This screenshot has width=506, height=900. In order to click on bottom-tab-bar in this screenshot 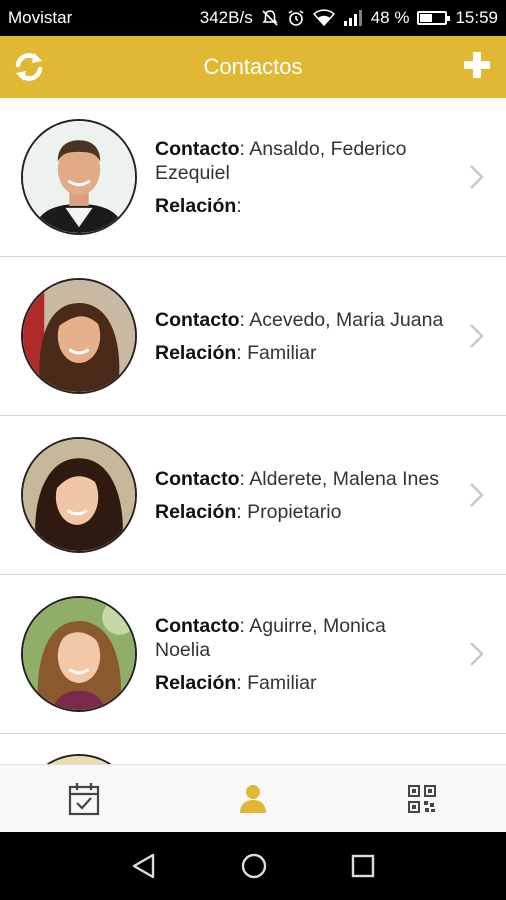, I will do `click(253, 798)`.